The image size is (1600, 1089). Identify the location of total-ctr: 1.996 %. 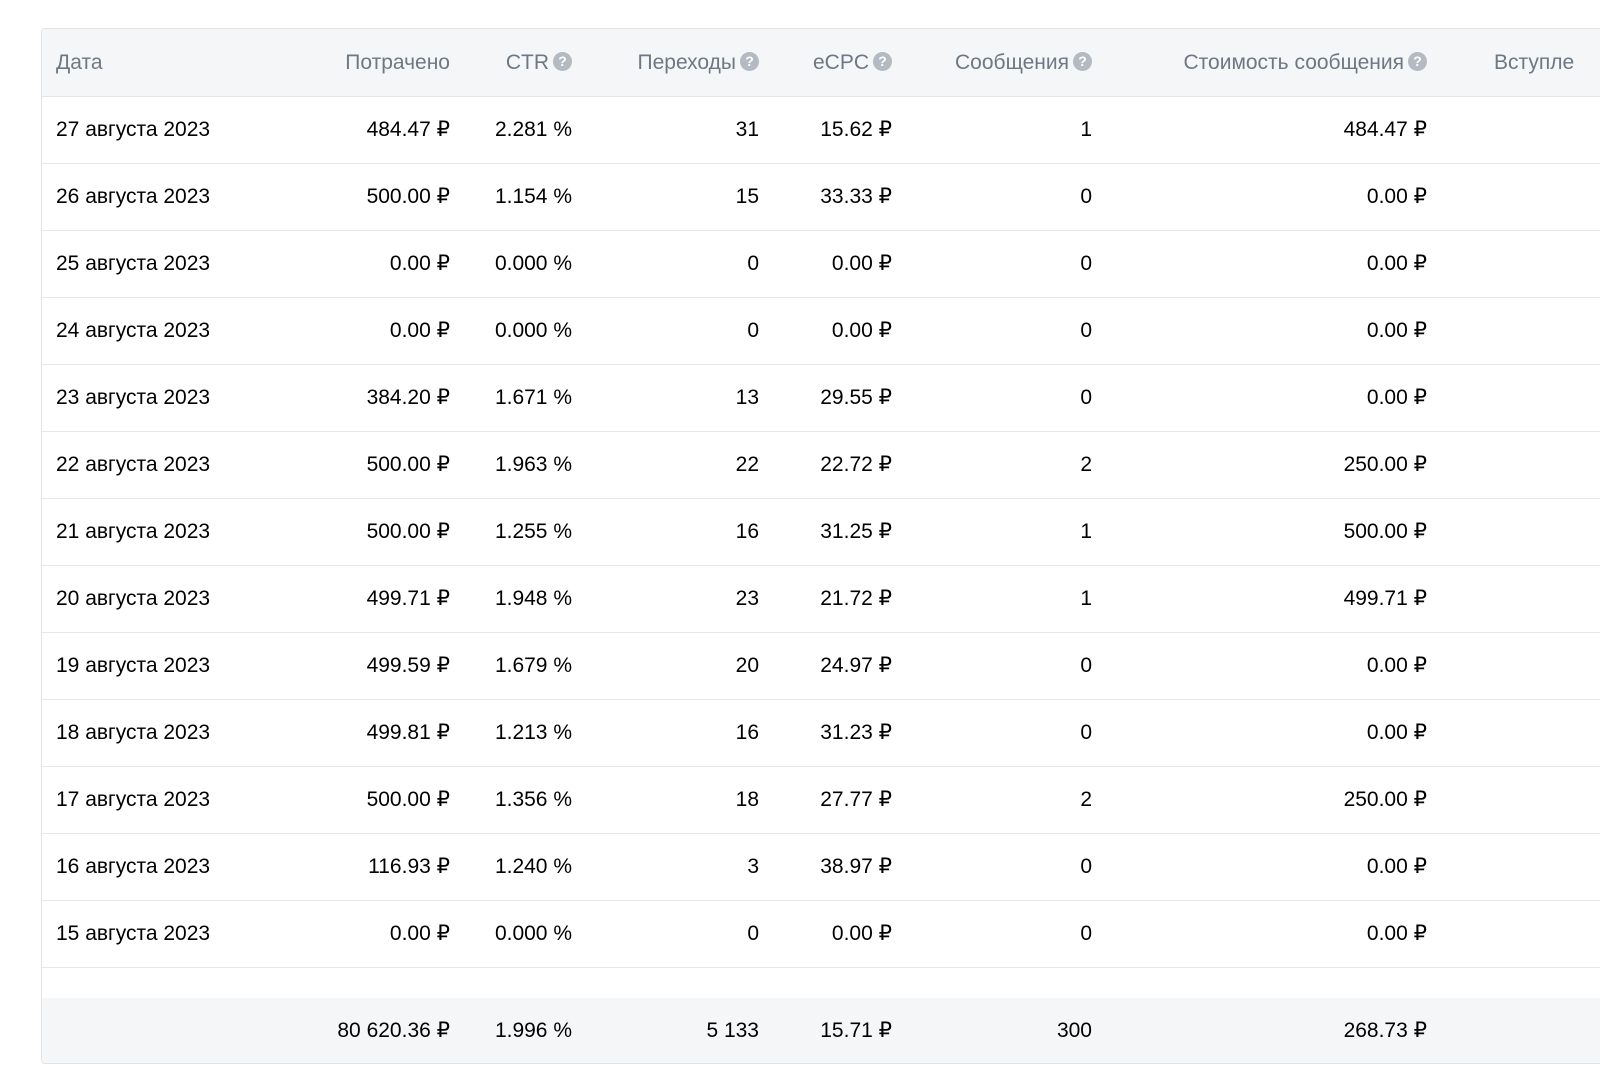
(533, 1030).